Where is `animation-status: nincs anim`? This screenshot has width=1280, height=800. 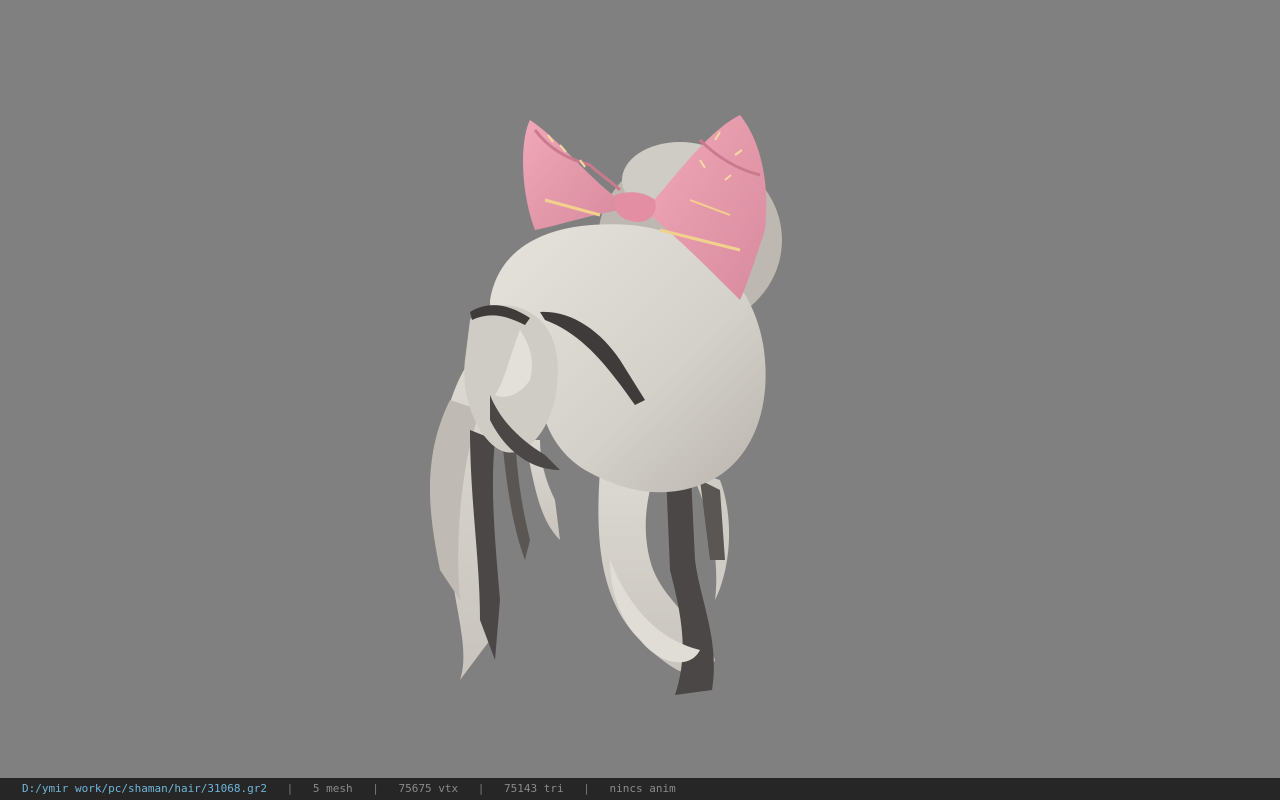 animation-status: nincs anim is located at coordinates (642, 788).